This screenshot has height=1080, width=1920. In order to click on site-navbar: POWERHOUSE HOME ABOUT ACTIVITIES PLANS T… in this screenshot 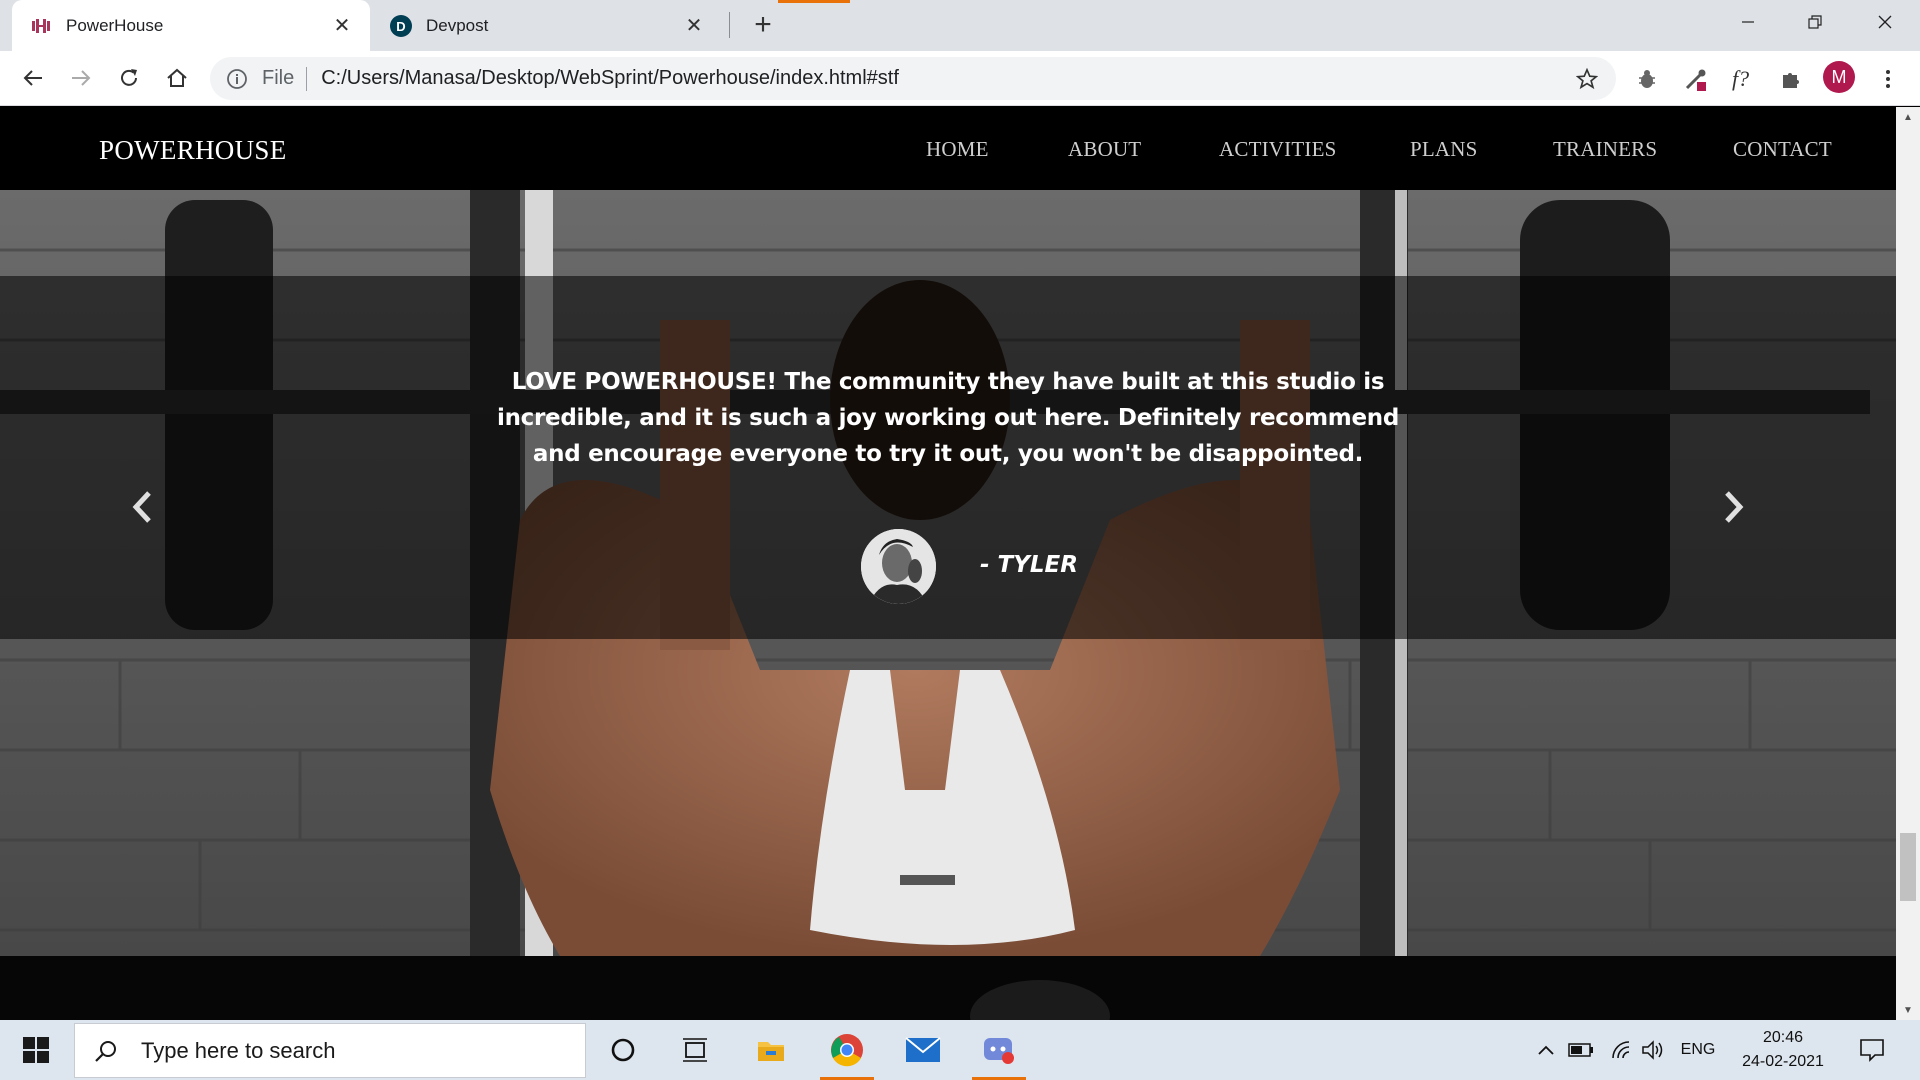, I will do `click(948, 148)`.